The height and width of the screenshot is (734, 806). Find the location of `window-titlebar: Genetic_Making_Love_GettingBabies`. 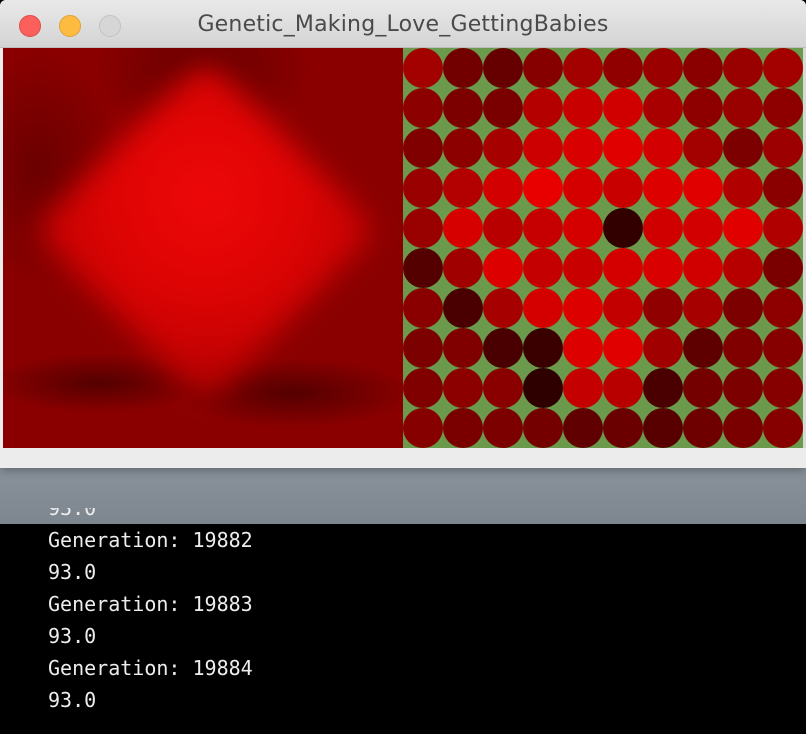

window-titlebar: Genetic_Making_Love_GettingBabies is located at coordinates (403, 24).